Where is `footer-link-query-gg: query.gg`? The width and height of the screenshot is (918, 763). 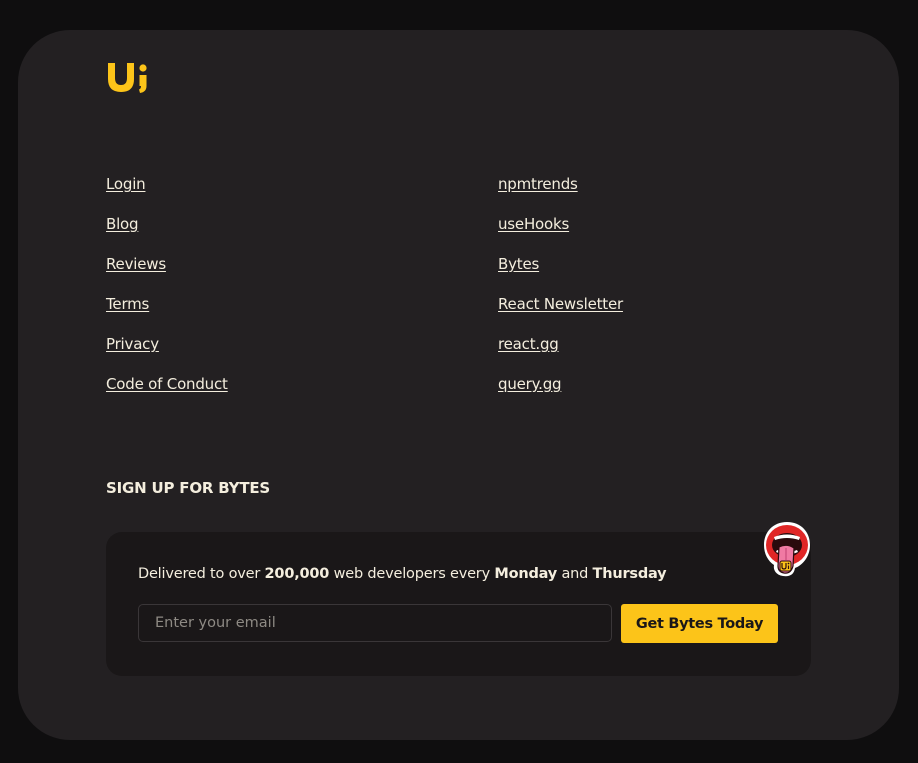 footer-link-query-gg: query.gg is located at coordinates (560, 394).